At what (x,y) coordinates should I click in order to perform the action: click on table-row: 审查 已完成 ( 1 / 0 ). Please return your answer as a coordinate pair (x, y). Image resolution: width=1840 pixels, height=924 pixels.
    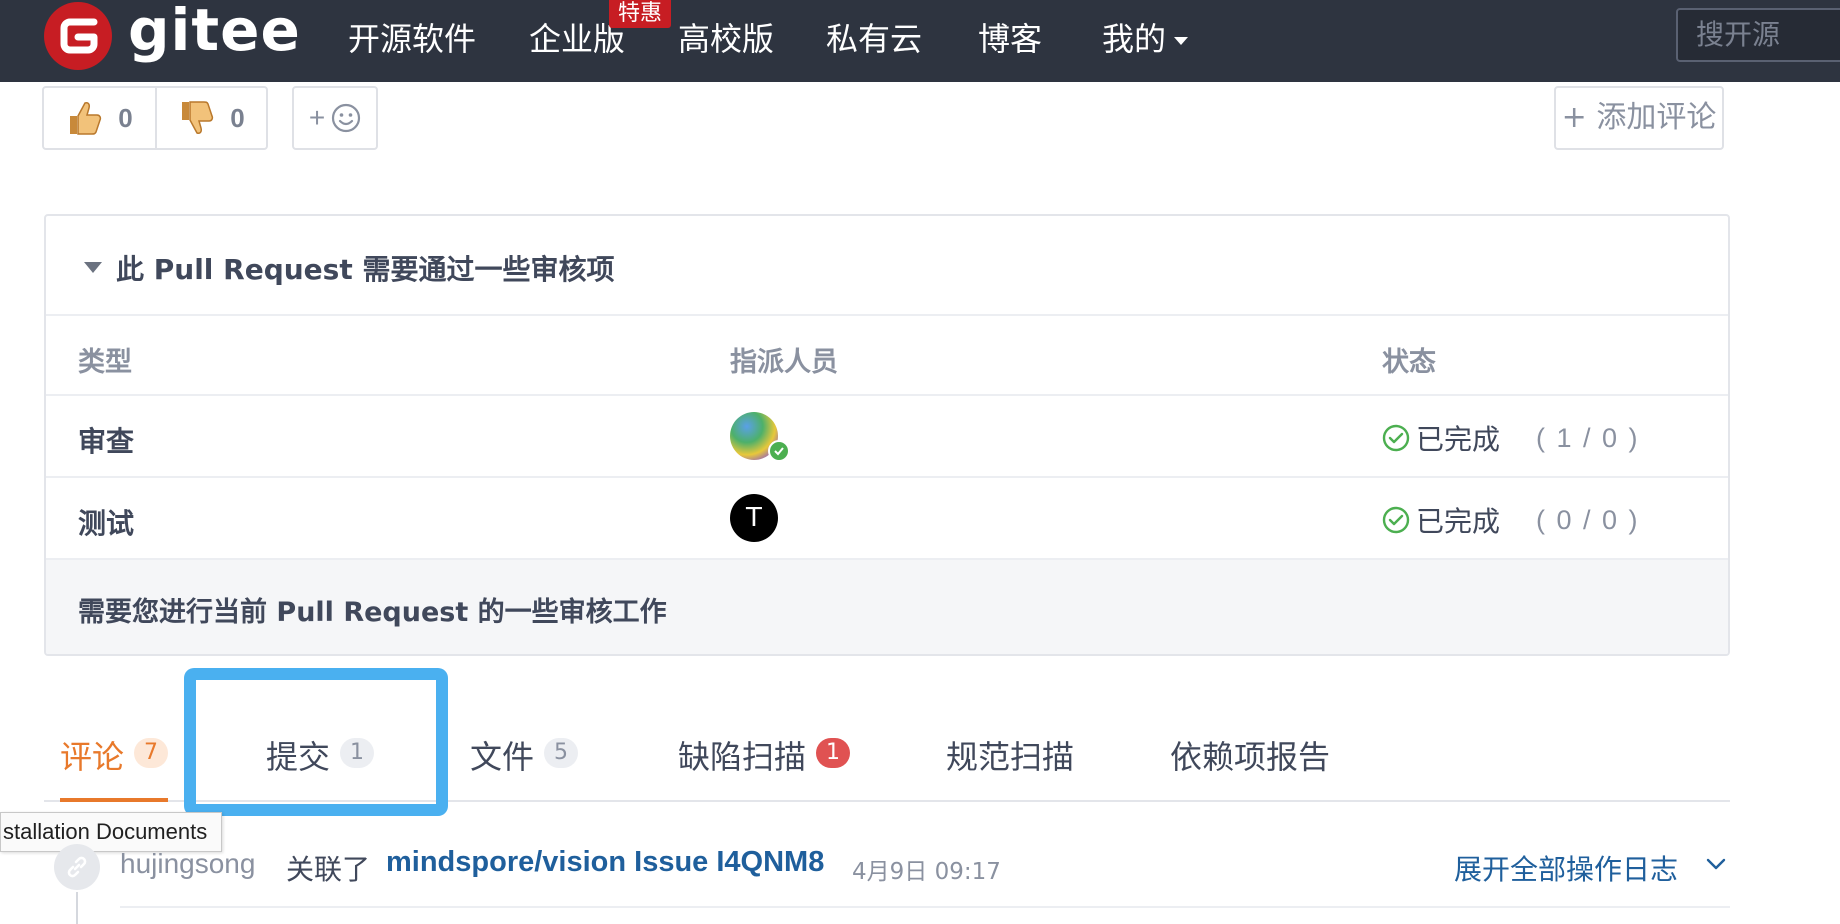
    Looking at the image, I should click on (887, 437).